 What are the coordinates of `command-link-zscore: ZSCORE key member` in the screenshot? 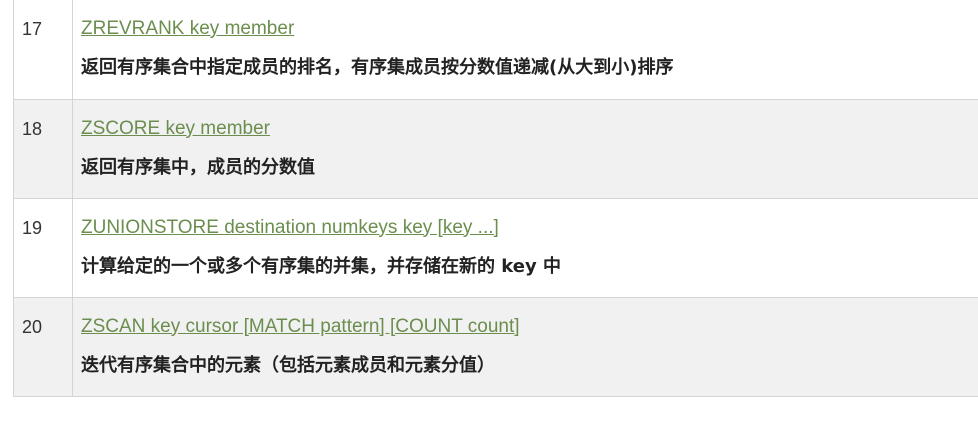 It's located at (529, 129).